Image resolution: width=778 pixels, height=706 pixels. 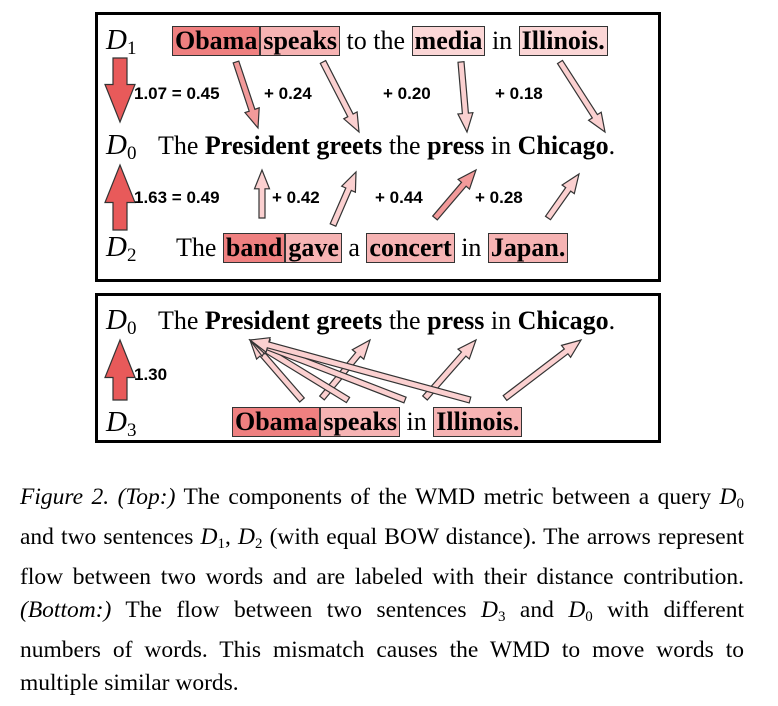 What do you see at coordinates (151, 374) in the screenshot?
I see `d3-total-distance: 1.30` at bounding box center [151, 374].